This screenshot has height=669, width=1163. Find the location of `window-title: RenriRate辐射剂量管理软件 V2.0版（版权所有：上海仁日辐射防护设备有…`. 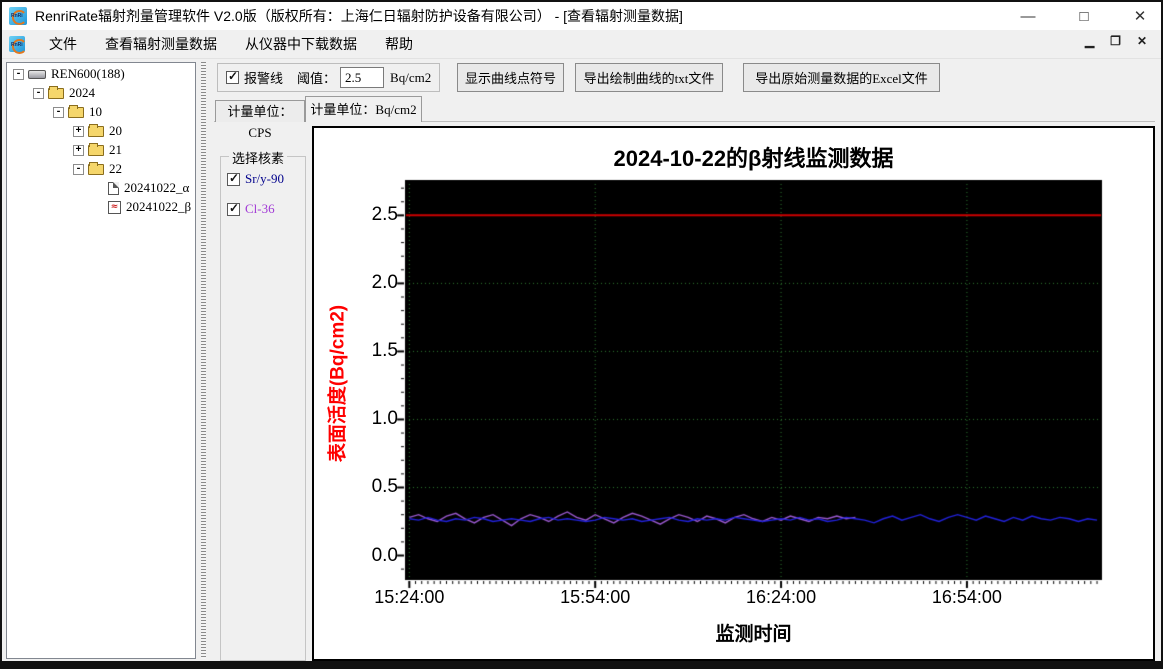

window-title: RenriRate辐射剂量管理软件 V2.0版（版权所有：上海仁日辐射防护设备有… is located at coordinates (359, 16).